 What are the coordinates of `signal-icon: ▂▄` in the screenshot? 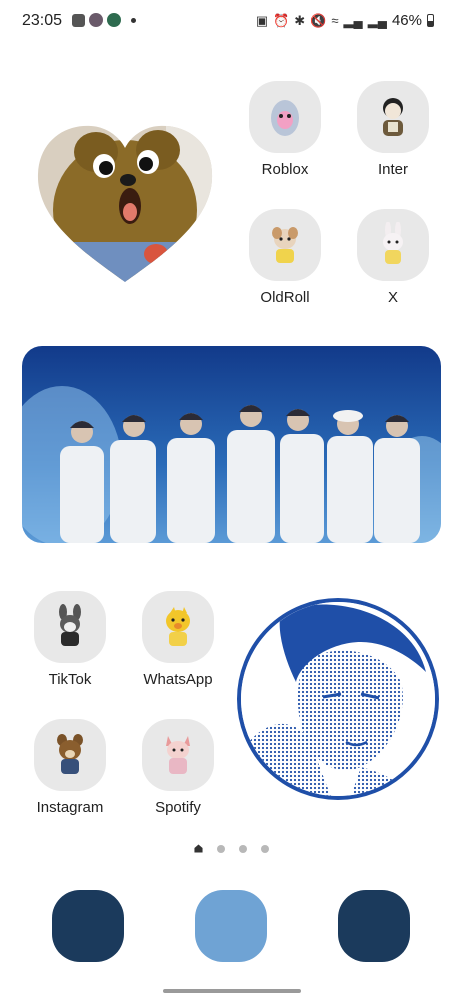 It's located at (353, 20).